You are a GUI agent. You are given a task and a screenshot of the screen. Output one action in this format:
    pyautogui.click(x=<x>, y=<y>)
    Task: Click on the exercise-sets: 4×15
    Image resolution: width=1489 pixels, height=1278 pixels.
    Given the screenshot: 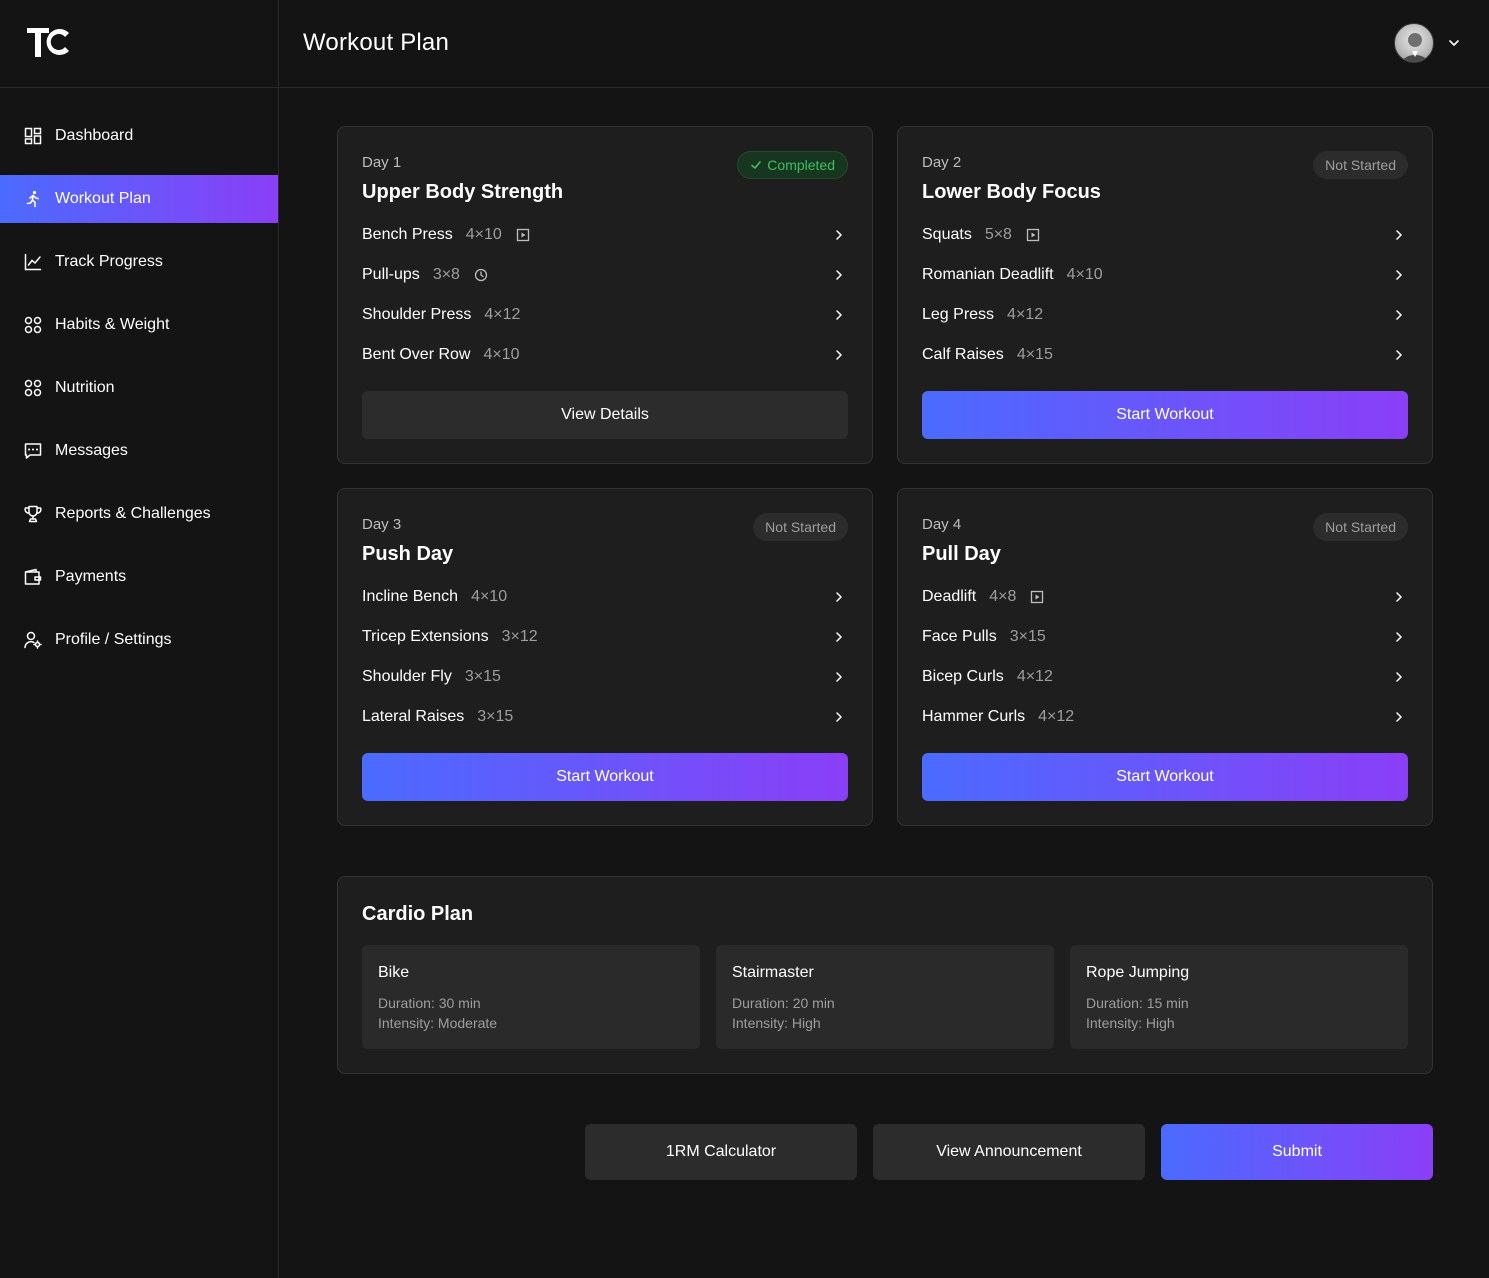 What is the action you would take?
    pyautogui.click(x=1034, y=354)
    